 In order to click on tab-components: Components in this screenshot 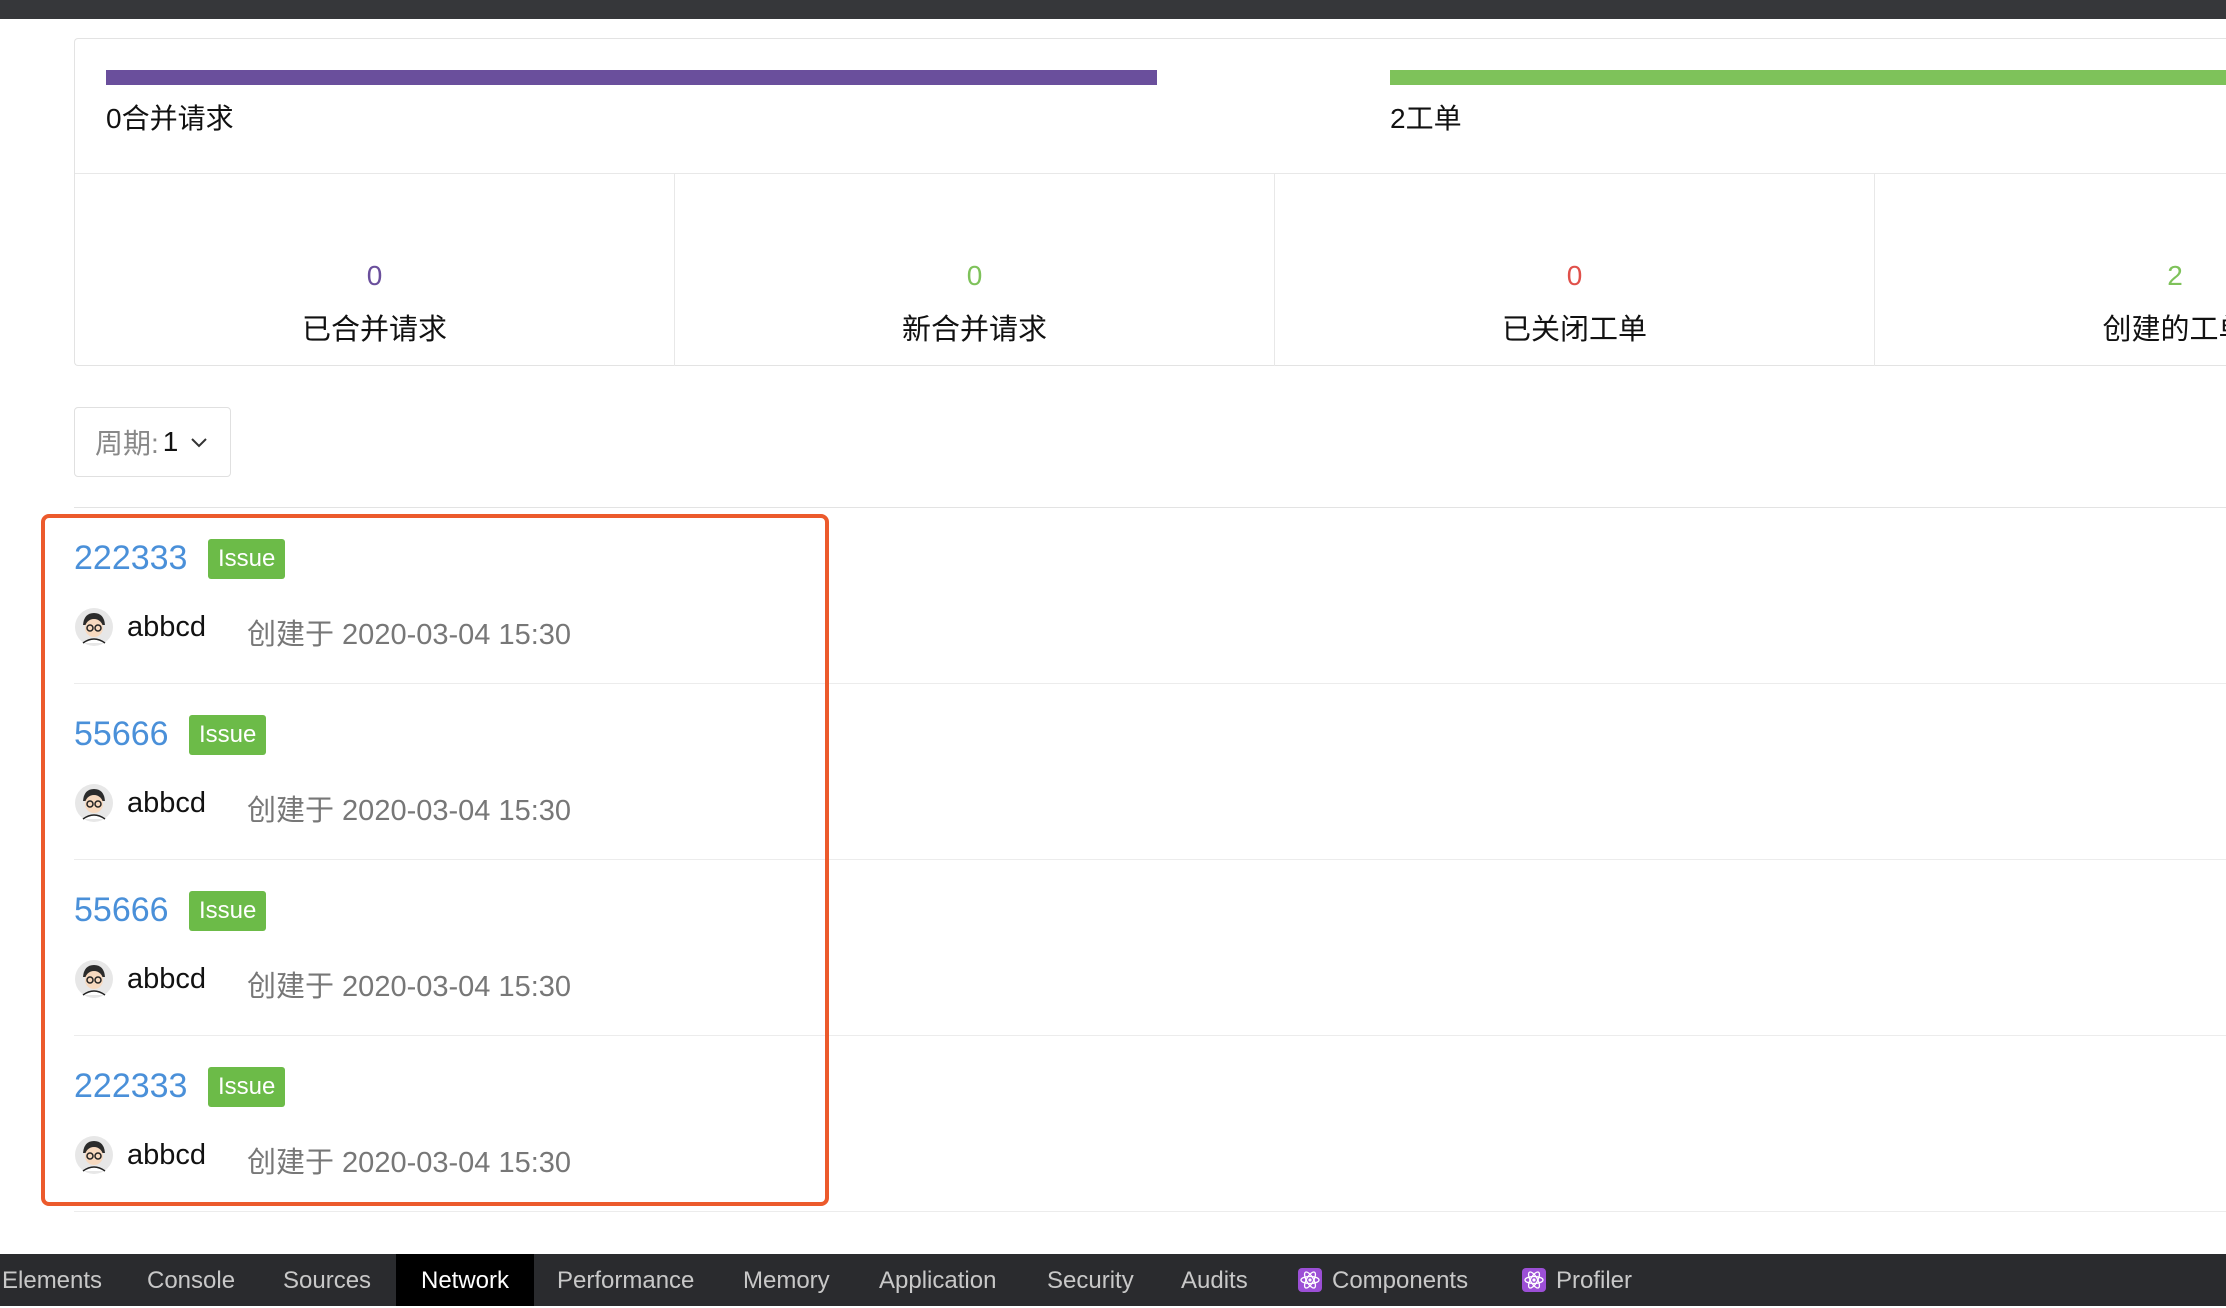, I will do `click(1383, 1280)`.